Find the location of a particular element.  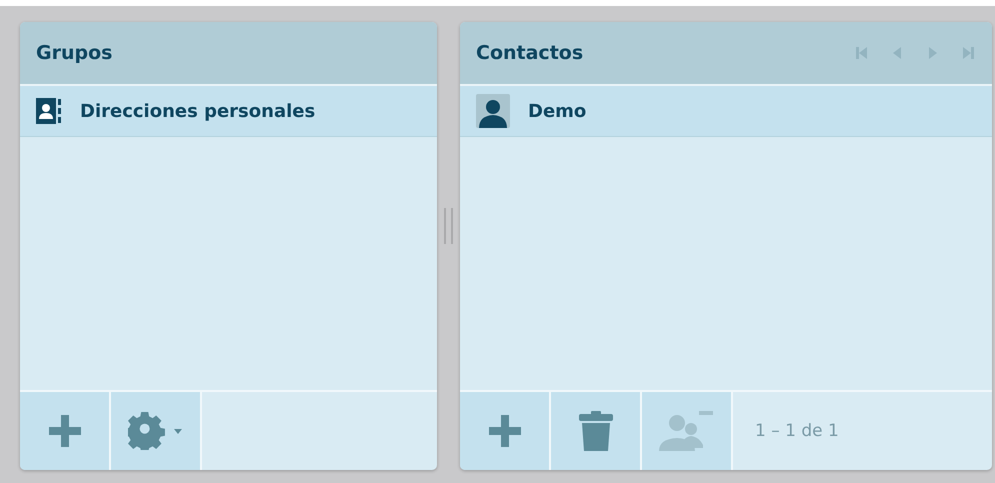

group-item: Direcciones personales is located at coordinates (228, 111).